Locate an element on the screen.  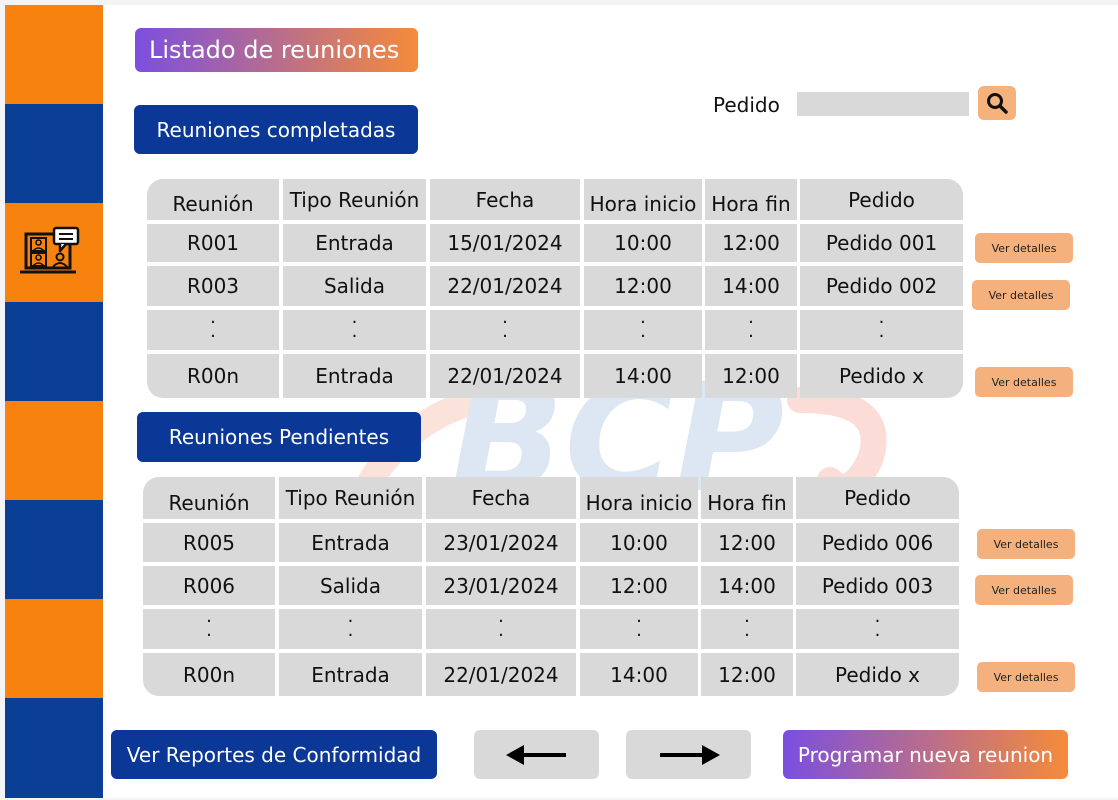
view-conformity-reports-button: Ver Reportes de Conformidad is located at coordinates (274, 754).